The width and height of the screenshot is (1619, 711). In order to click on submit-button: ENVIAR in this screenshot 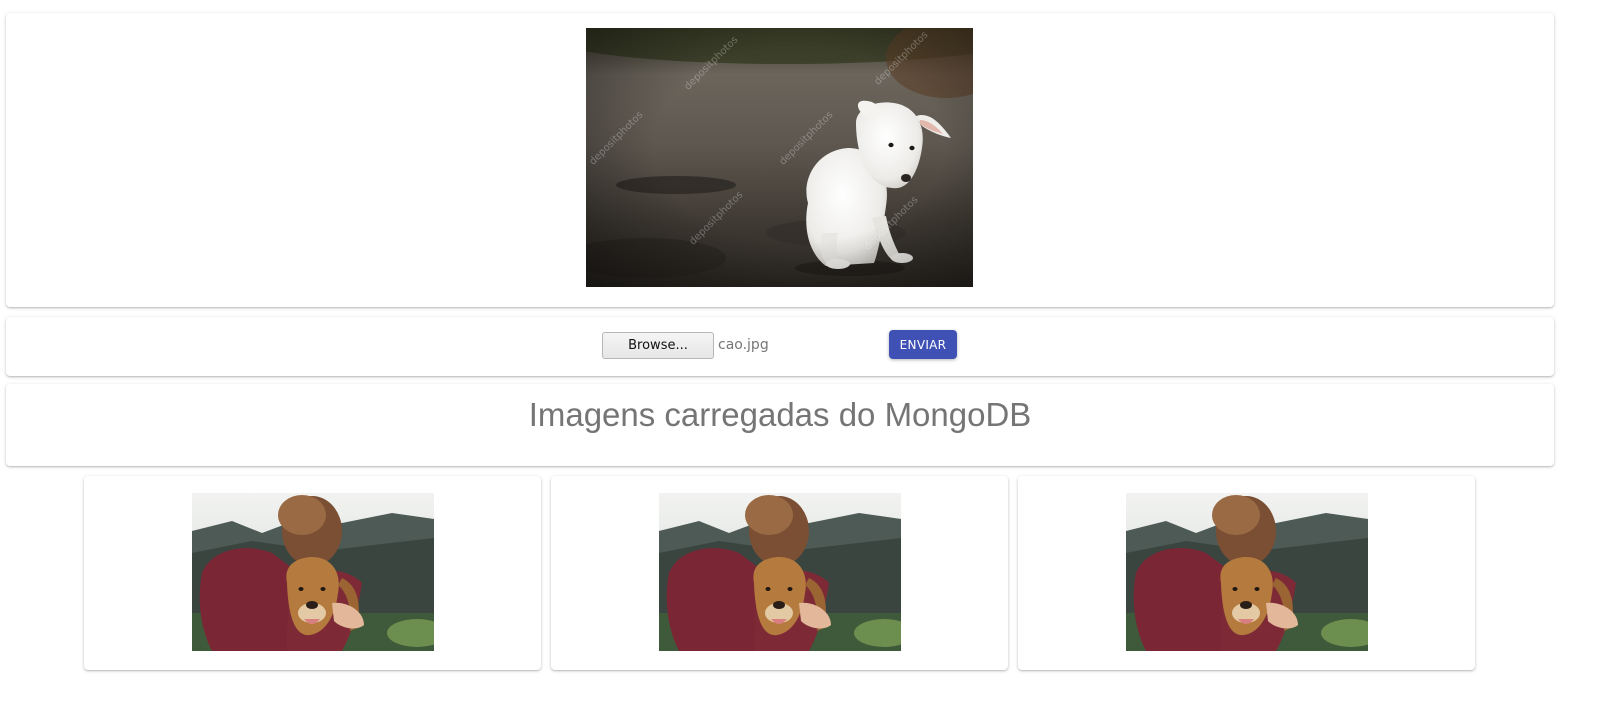, I will do `click(923, 344)`.